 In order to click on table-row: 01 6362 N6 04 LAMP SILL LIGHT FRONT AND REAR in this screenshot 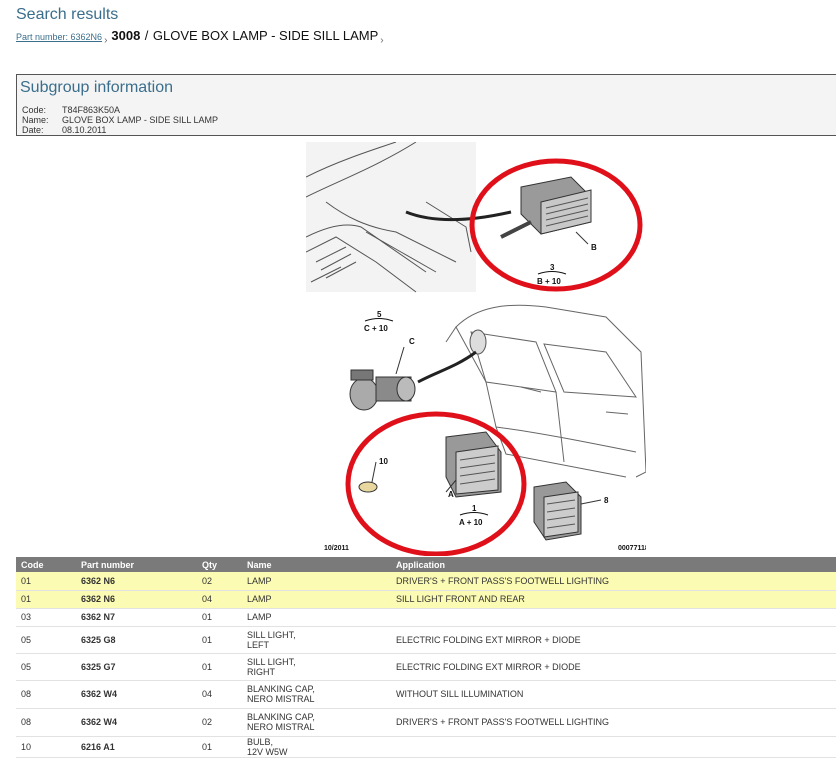, I will do `click(426, 599)`.